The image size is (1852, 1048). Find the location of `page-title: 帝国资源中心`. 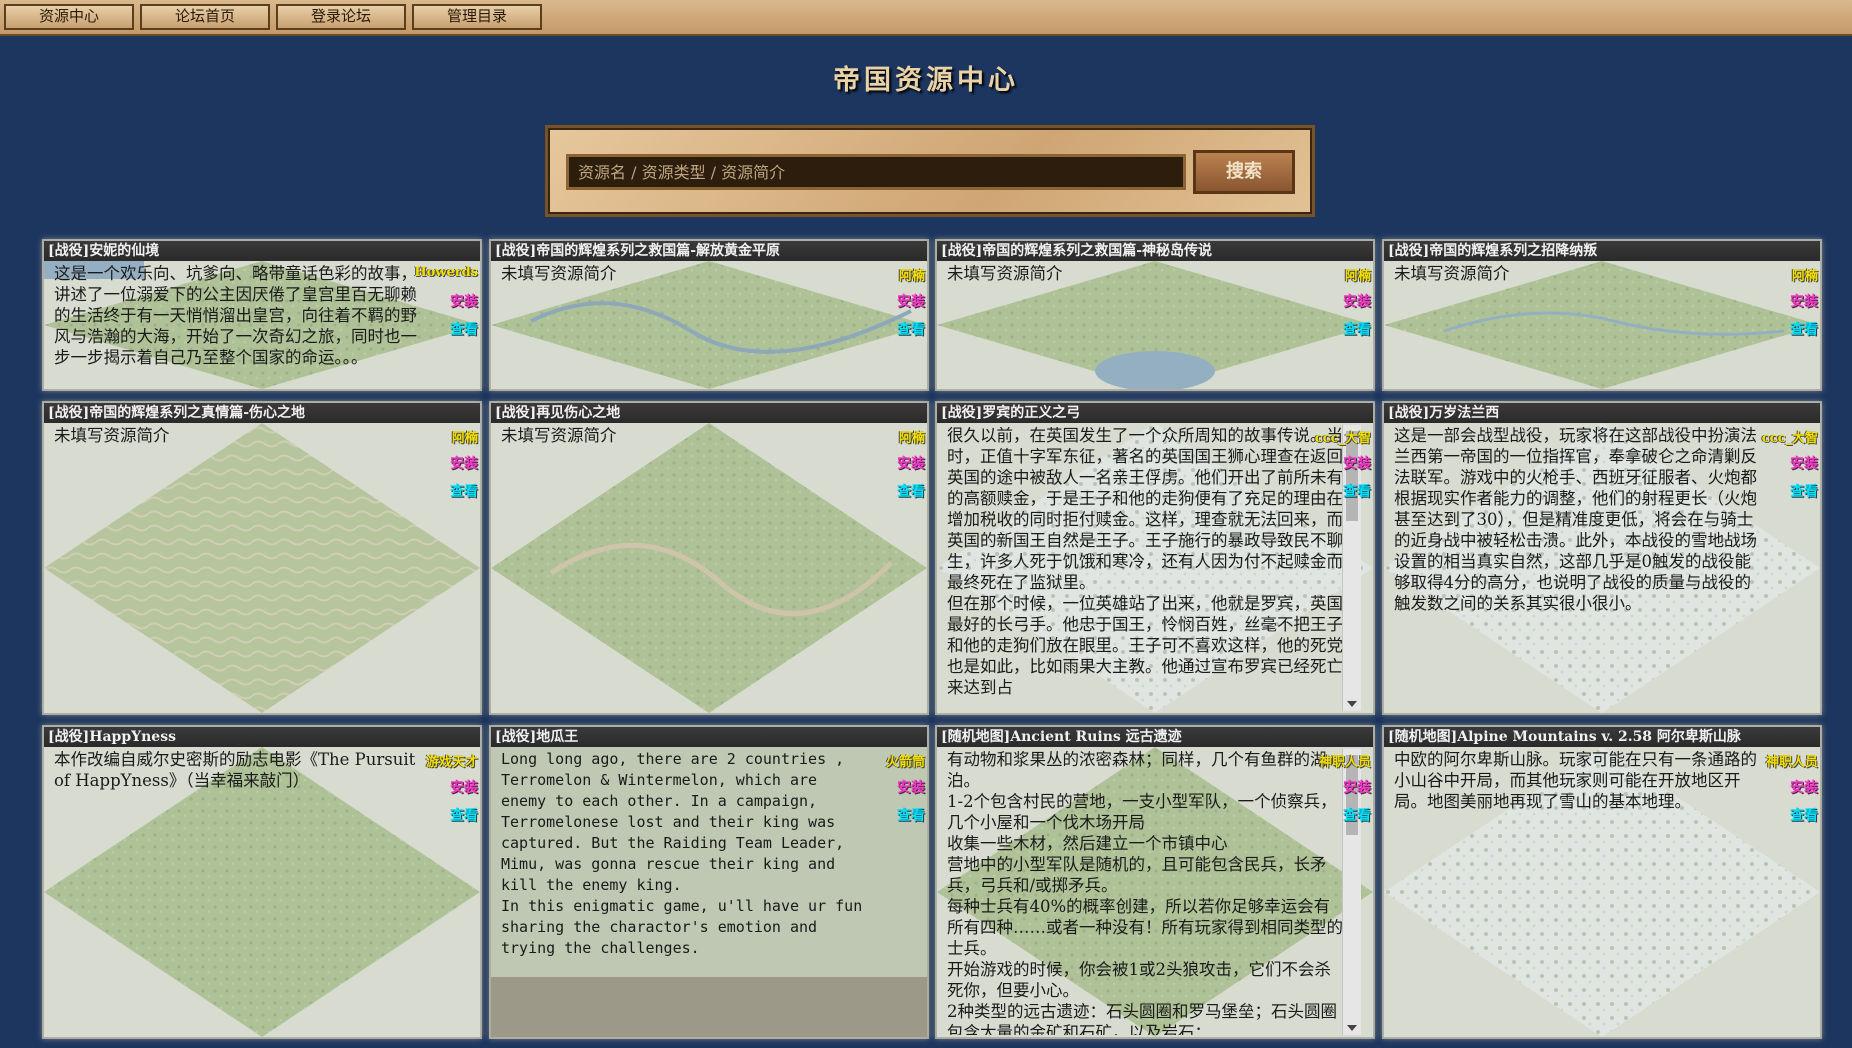

page-title: 帝国资源中心 is located at coordinates (926, 80).